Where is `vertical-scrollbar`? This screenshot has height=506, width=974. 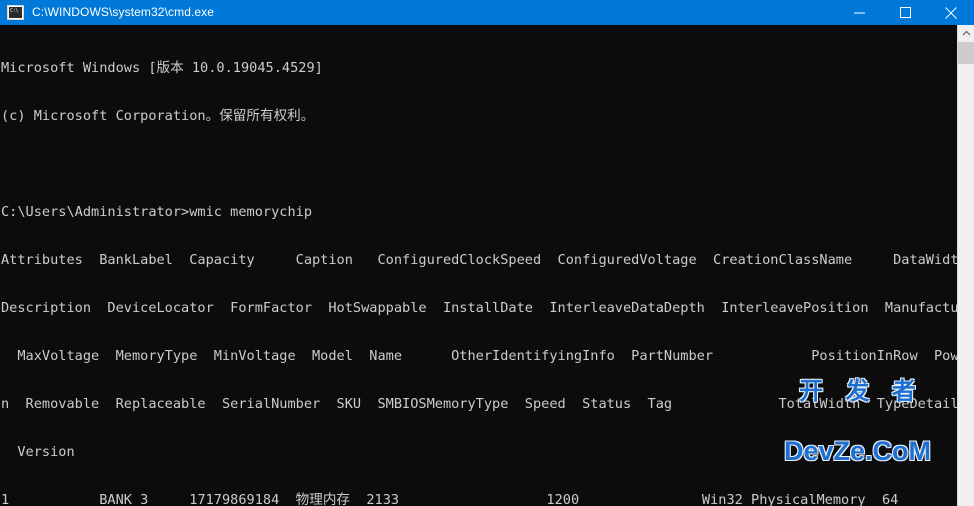
vertical-scrollbar is located at coordinates (965, 265).